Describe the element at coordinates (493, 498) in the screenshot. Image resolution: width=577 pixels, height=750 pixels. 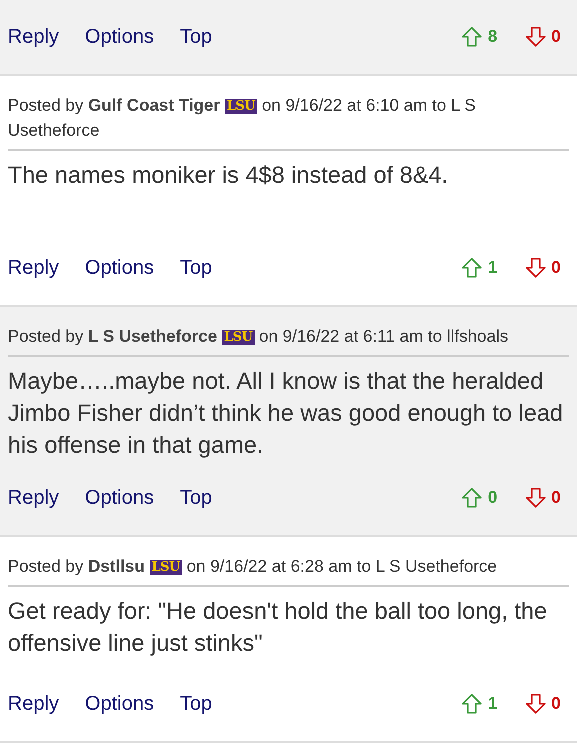
I see `upvote-count: 0` at that location.